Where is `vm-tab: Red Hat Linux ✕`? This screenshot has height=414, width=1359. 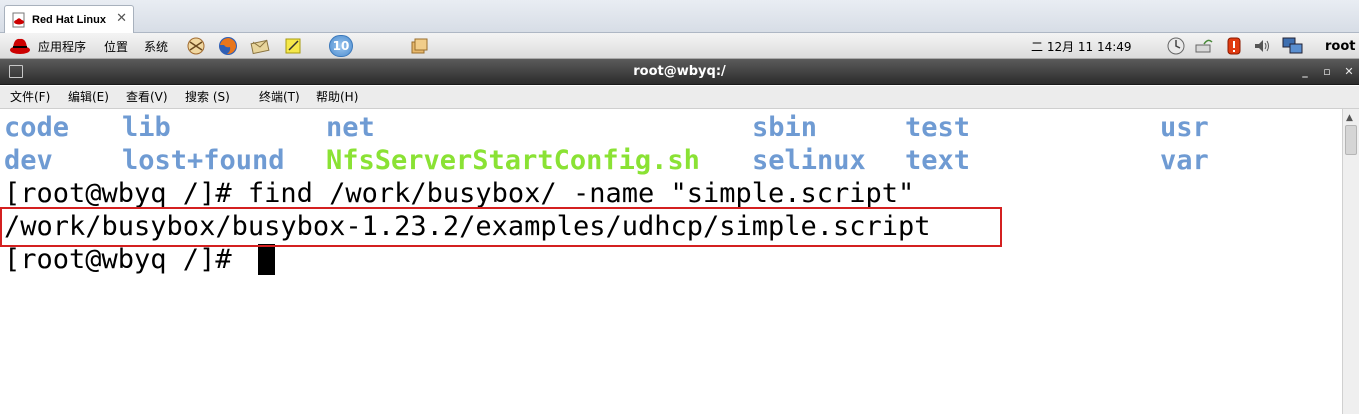
vm-tab: Red Hat Linux ✕ is located at coordinates (69, 19).